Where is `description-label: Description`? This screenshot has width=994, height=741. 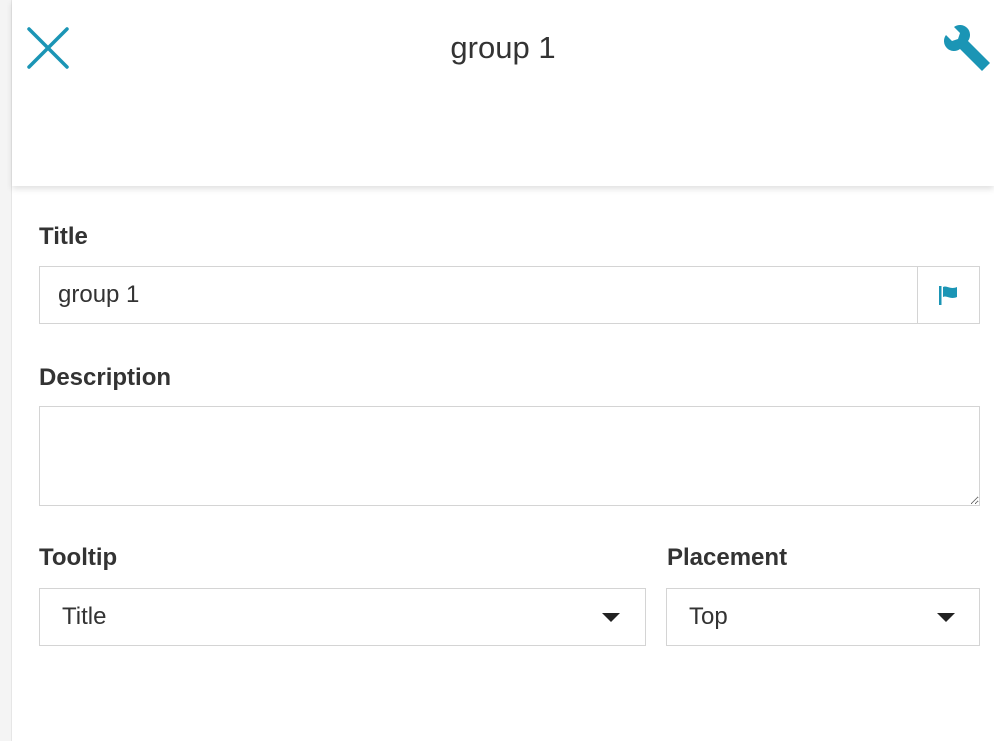
description-label: Description is located at coordinates (105, 377).